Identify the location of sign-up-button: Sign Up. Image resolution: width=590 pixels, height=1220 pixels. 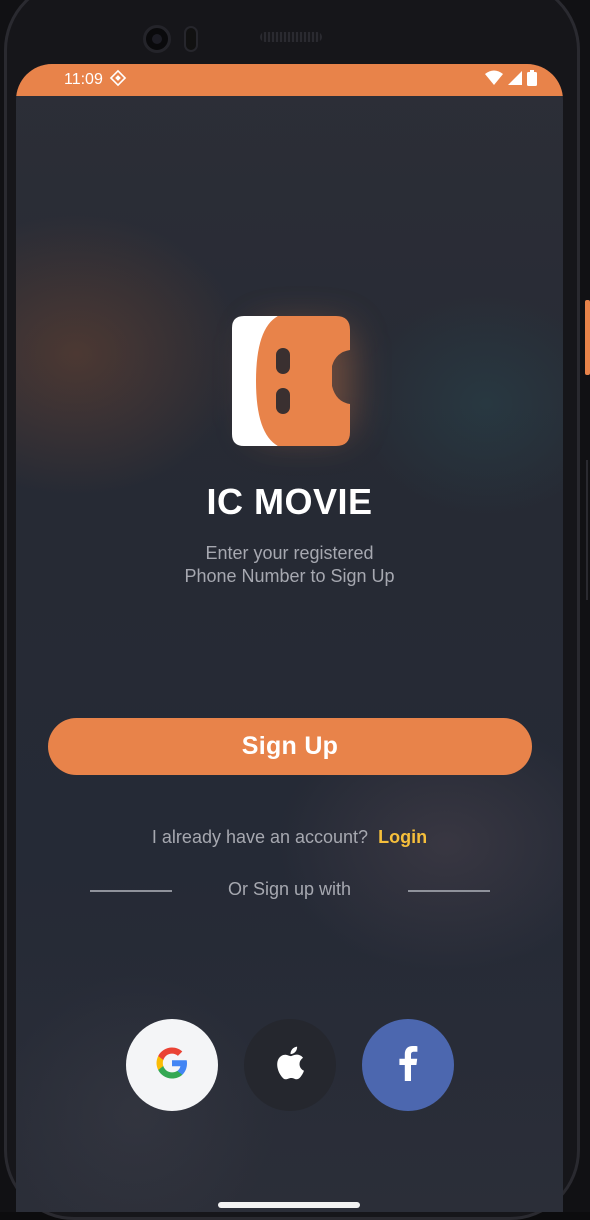
(290, 746).